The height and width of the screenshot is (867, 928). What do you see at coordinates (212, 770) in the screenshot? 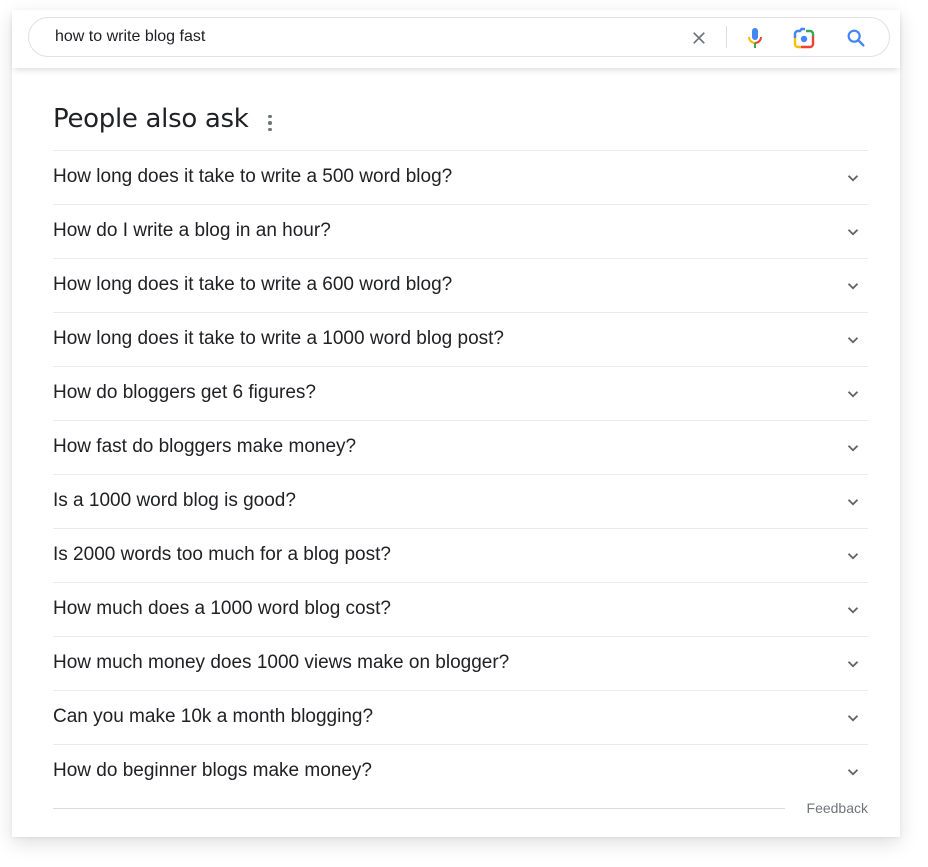
I see `question-text: How do beginner blogs make money?` at bounding box center [212, 770].